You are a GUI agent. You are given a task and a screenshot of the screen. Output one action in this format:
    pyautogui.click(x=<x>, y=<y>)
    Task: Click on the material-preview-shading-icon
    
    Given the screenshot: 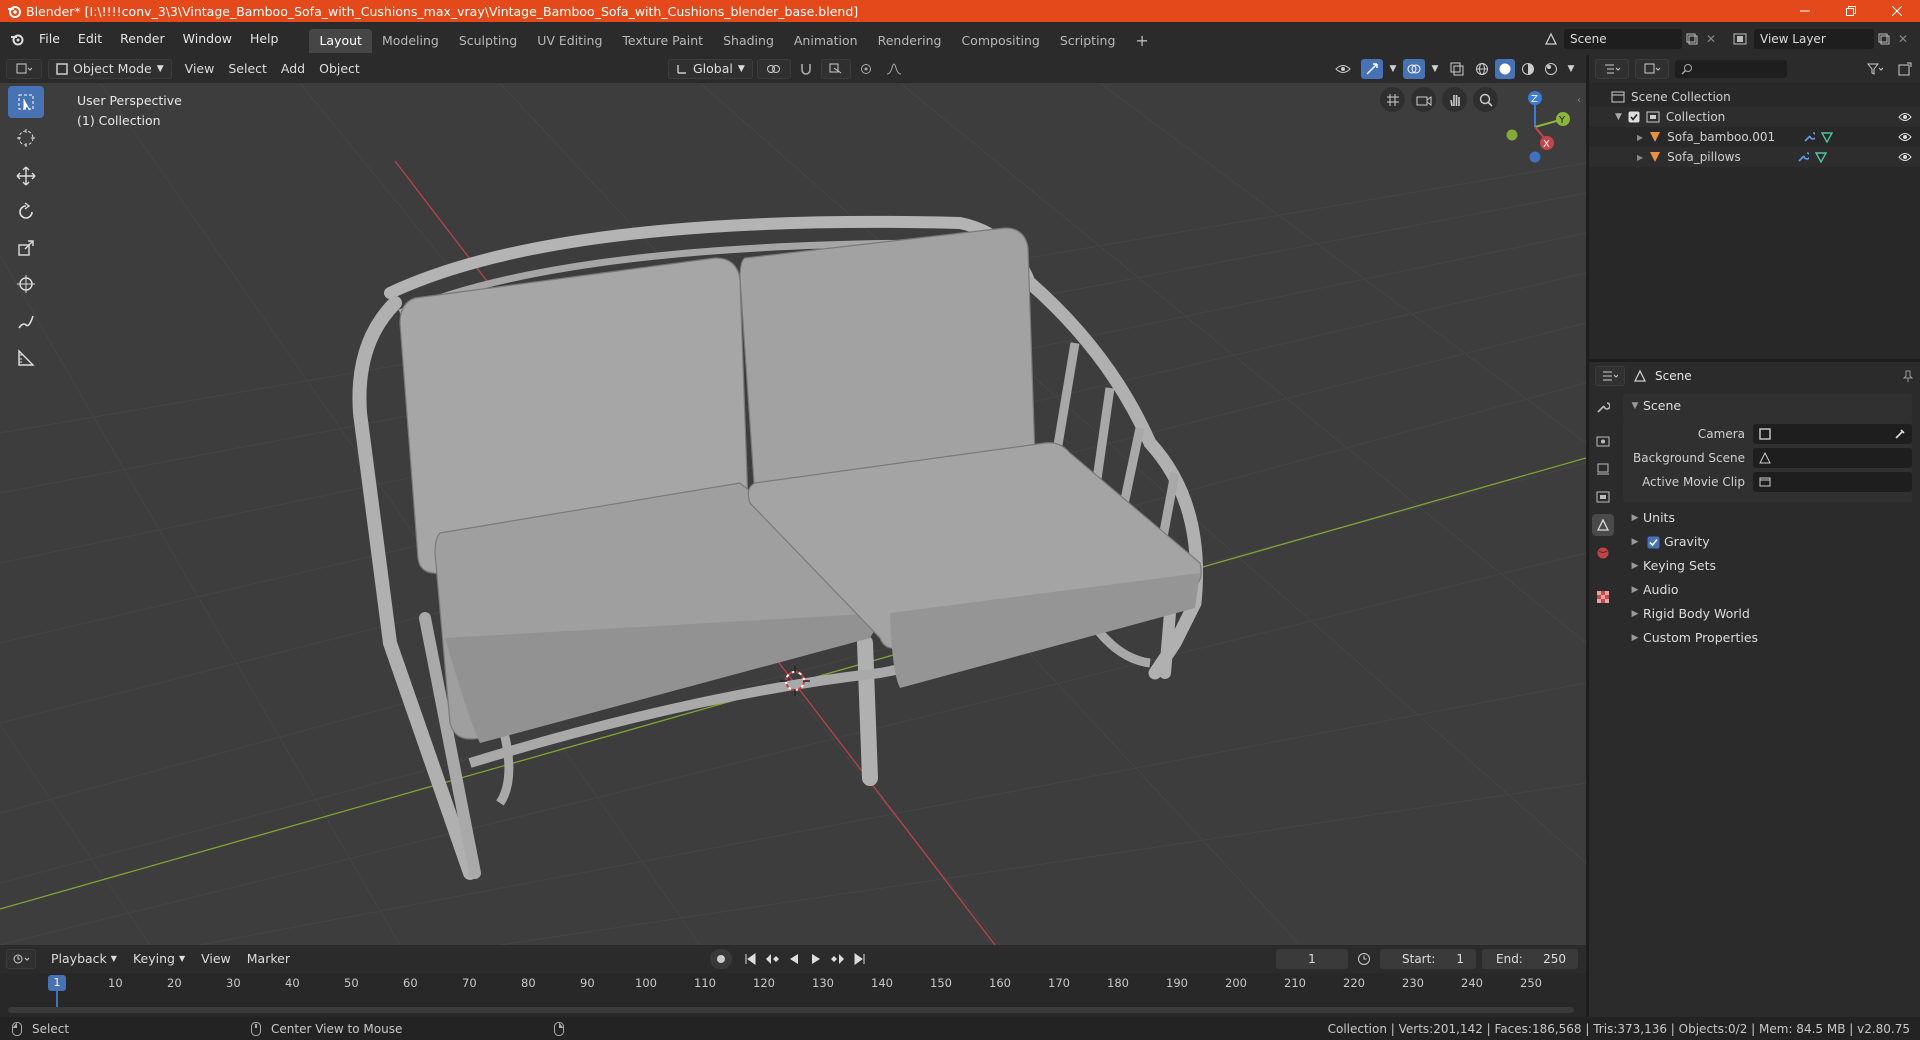 What is the action you would take?
    pyautogui.click(x=1528, y=69)
    